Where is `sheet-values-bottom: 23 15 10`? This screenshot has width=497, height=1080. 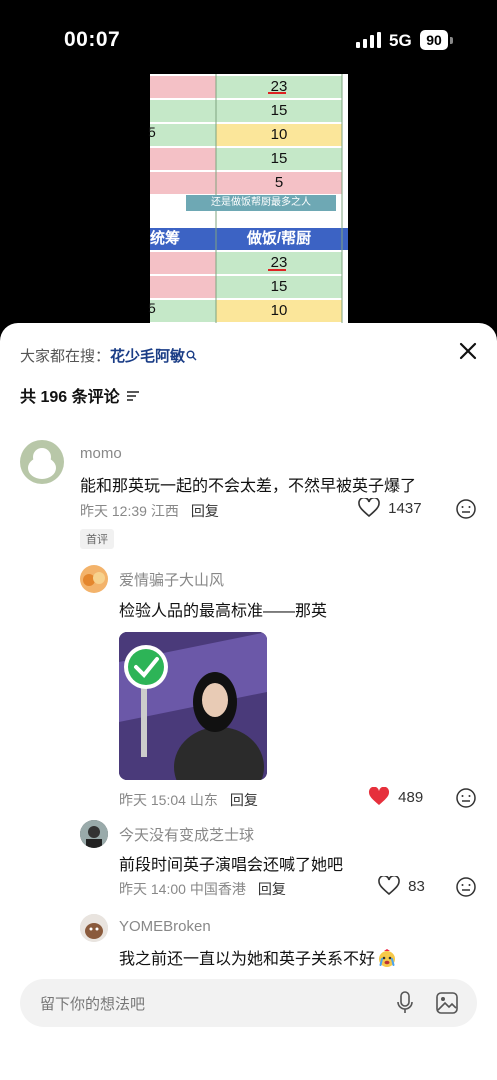
sheet-values-bottom: 23 15 10 is located at coordinates (279, 288).